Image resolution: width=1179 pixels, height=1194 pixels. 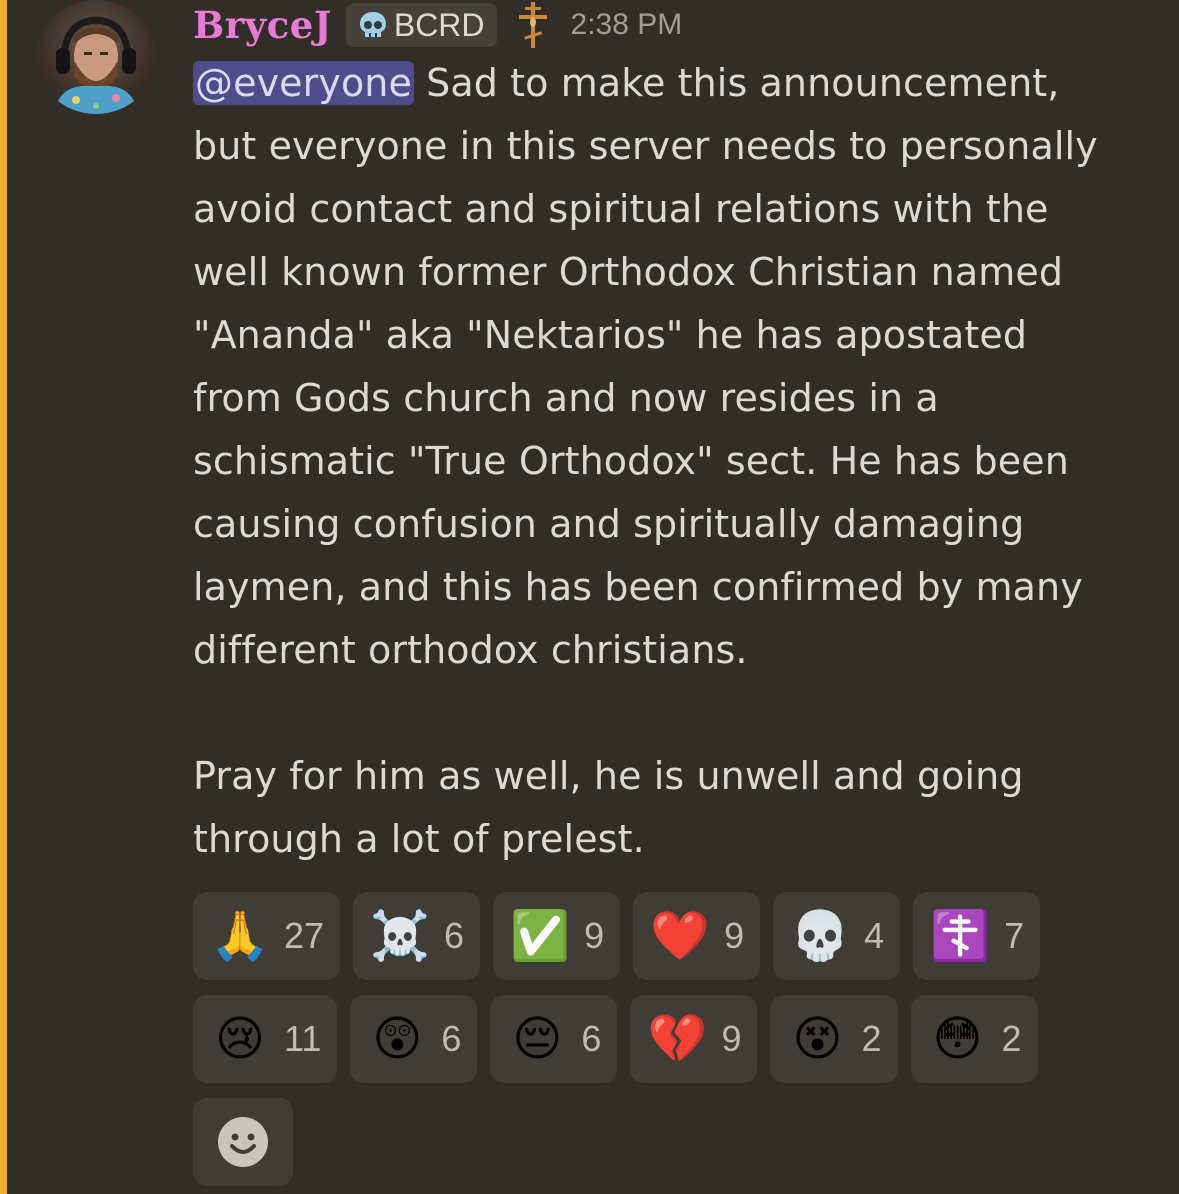 I want to click on message-line: through a lot of prelest., so click(x=419, y=839).